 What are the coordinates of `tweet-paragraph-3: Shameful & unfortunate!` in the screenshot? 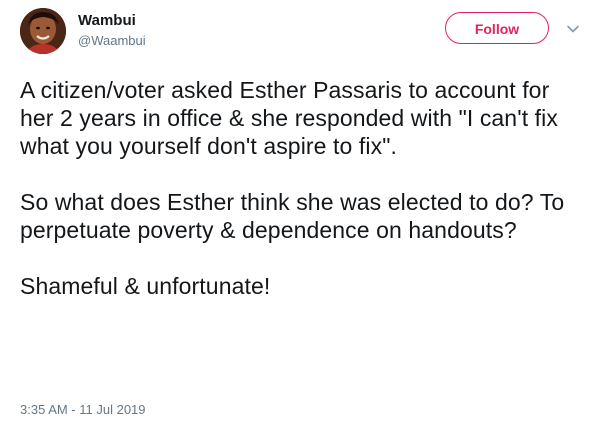 It's located at (145, 286).